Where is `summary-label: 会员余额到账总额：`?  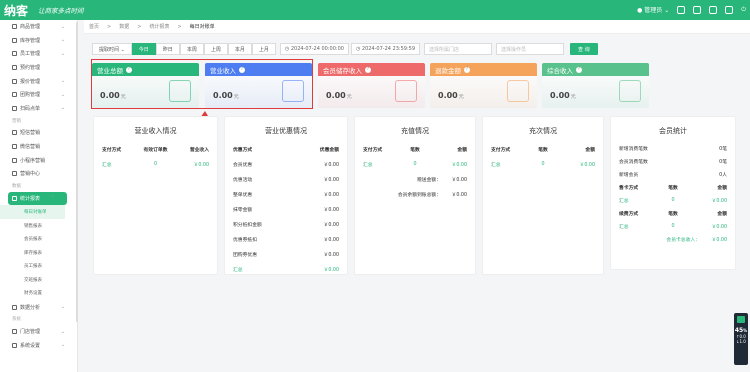
summary-label: 会员余额到账总额： is located at coordinates (419, 195).